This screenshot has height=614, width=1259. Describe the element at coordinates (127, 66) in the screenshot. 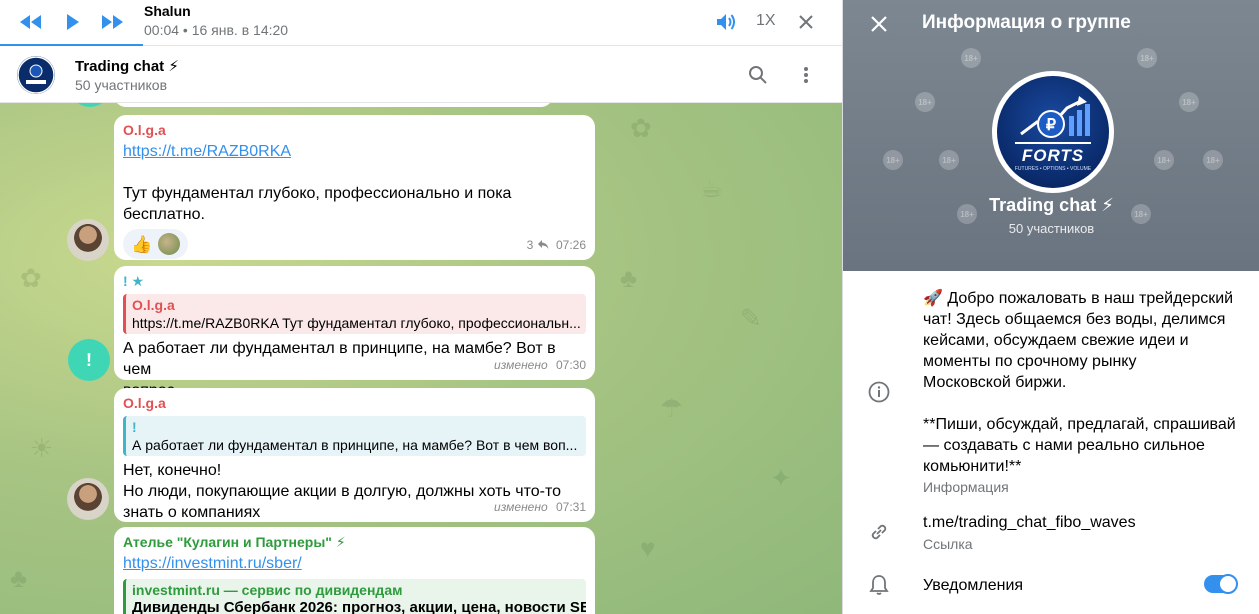

I see `chat-title: Trading chat ⚡` at that location.